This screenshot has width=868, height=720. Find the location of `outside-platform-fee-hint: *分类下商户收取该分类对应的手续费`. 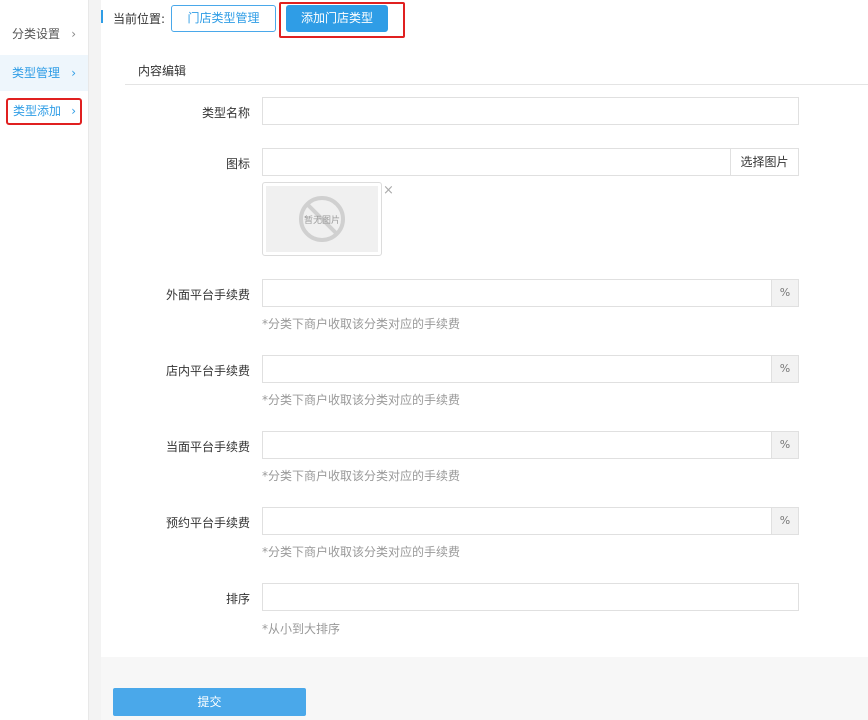

outside-platform-fee-hint: *分类下商户收取该分类对应的手续费 is located at coordinates (361, 324).